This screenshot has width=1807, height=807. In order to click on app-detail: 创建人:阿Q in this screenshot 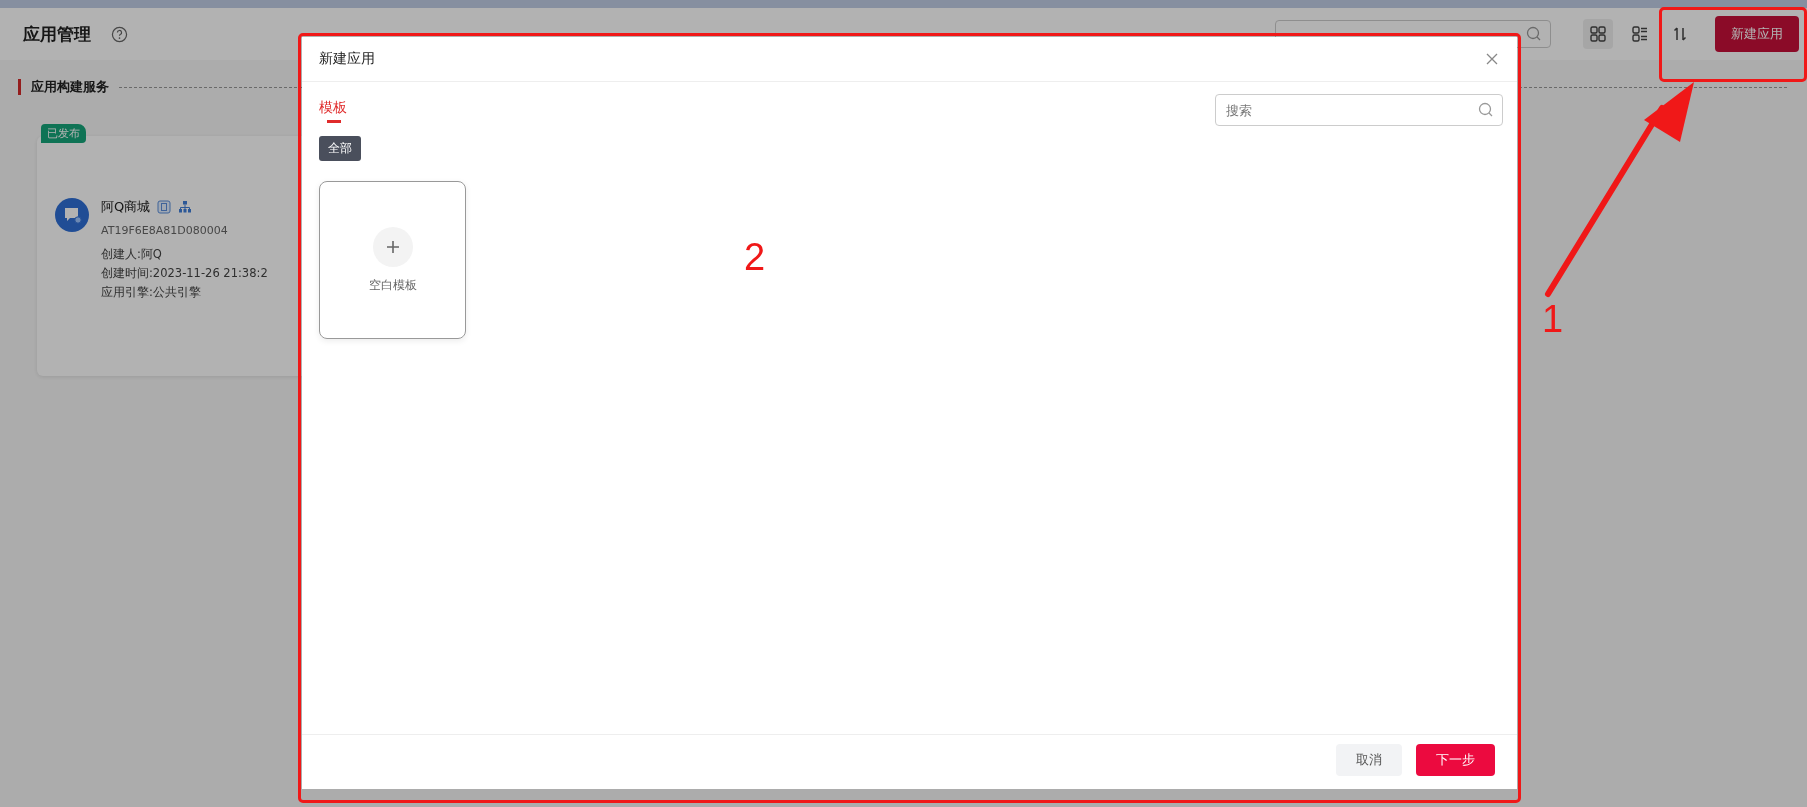, I will do `click(132, 254)`.